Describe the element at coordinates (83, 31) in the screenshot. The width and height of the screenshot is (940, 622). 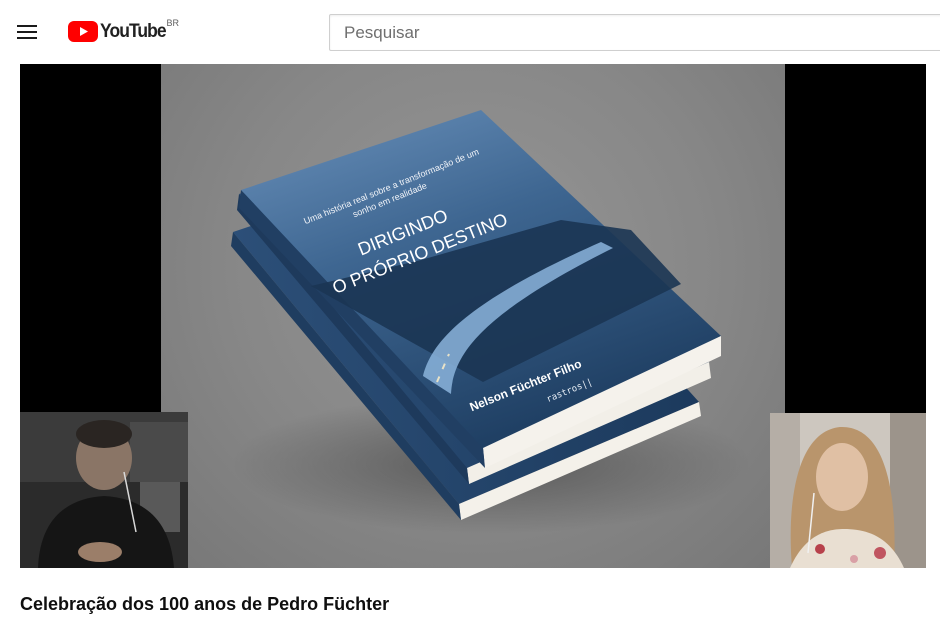
I see `youtube-logo-icon` at that location.